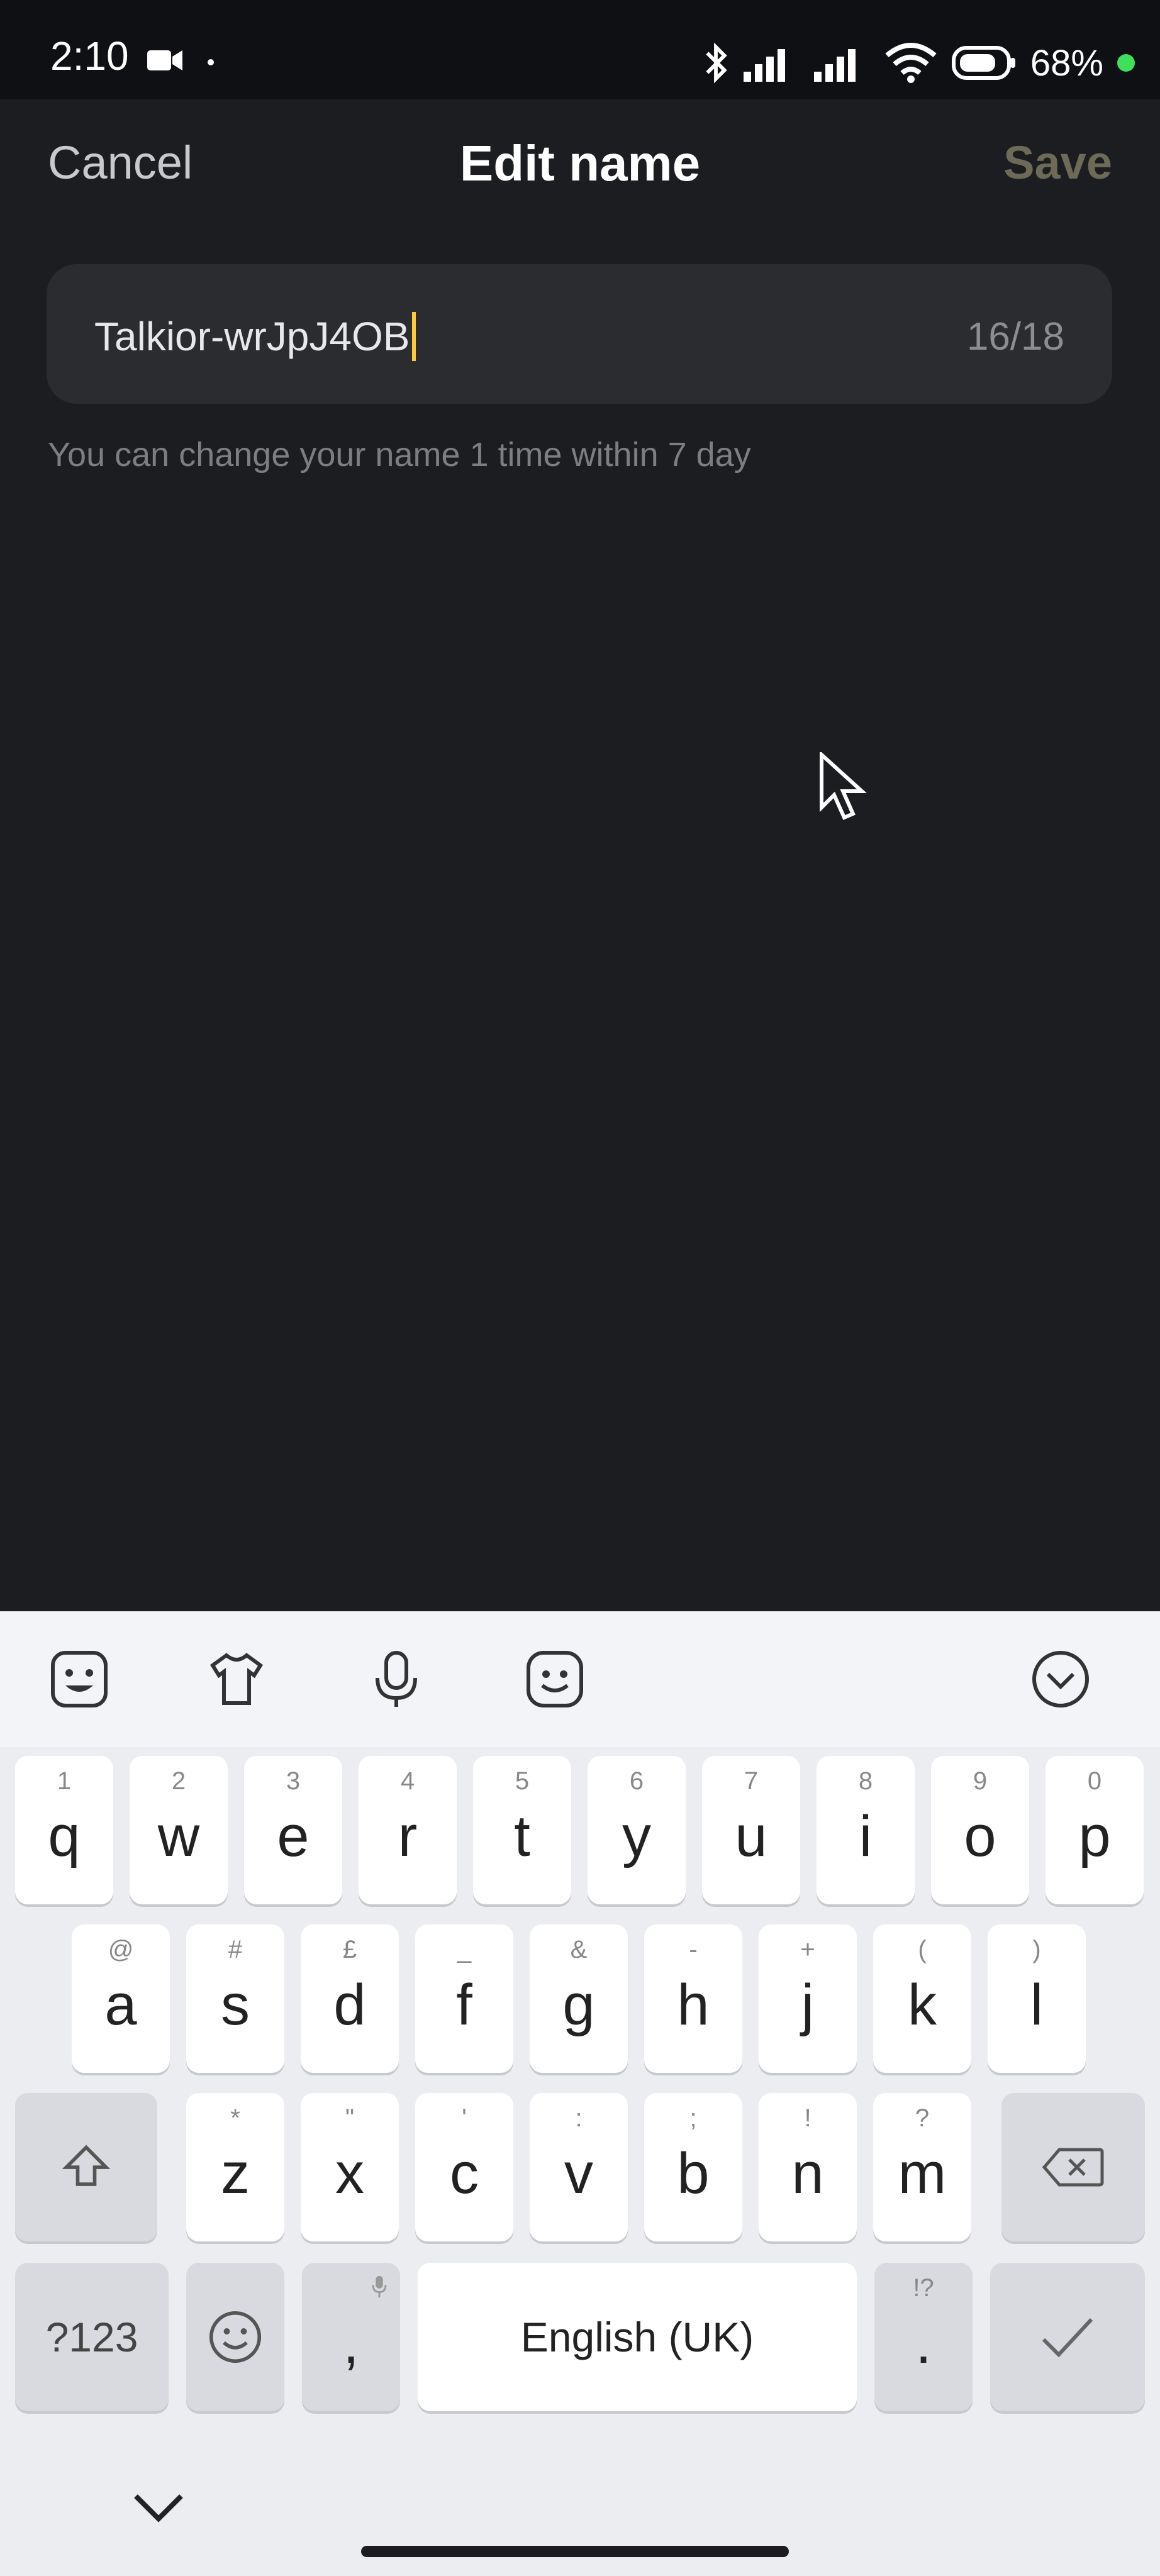 This screenshot has width=1160, height=2576. Describe the element at coordinates (1067, 2337) in the screenshot. I see `enter-key` at that location.